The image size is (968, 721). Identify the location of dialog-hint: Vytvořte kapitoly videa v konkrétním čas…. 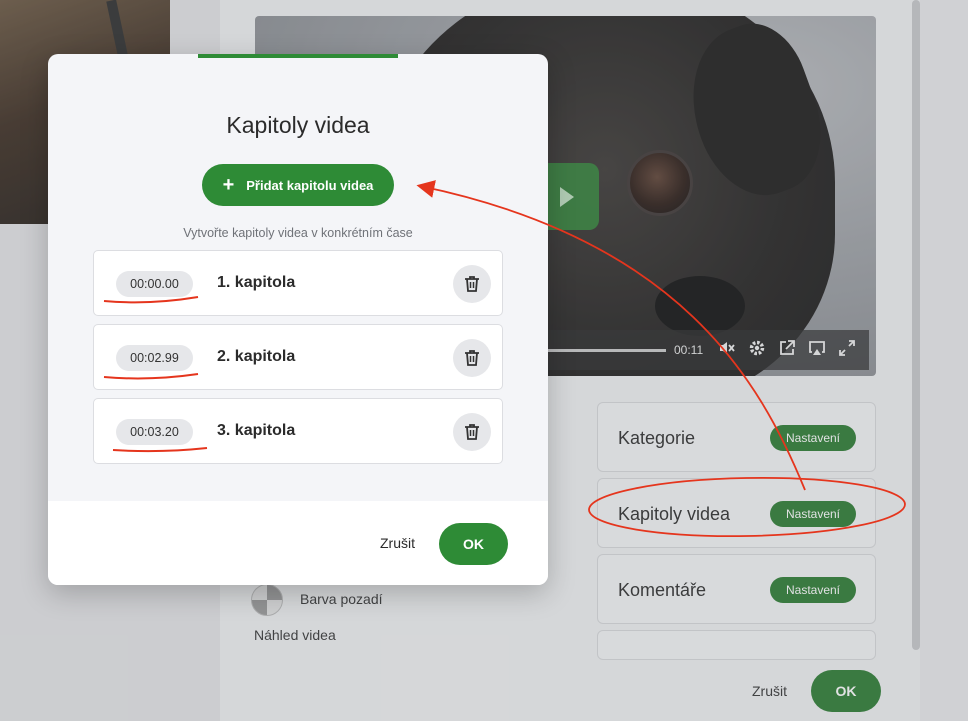
(298, 233).